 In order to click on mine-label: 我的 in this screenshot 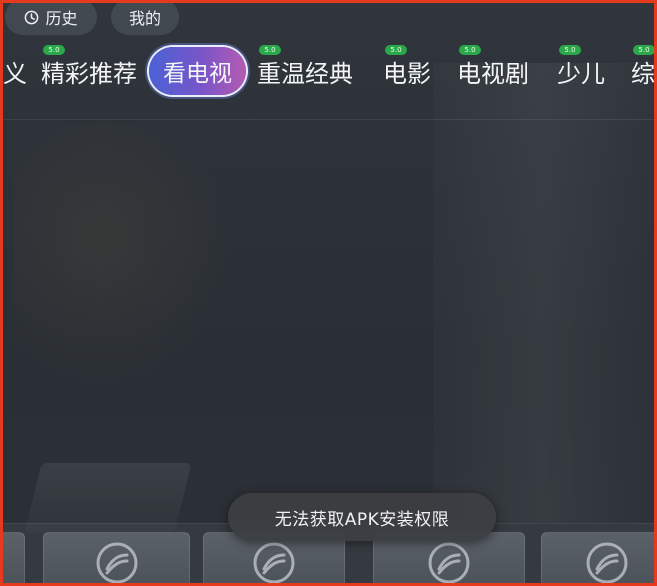, I will do `click(144, 18)`.